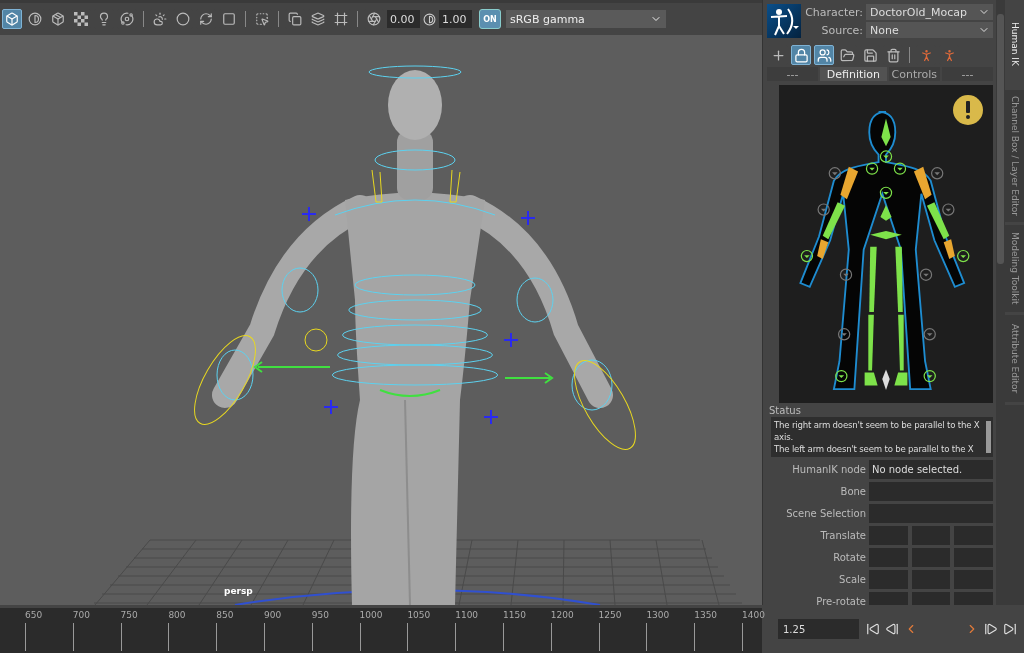 The image size is (1024, 653). I want to click on frame-number: 1150, so click(514, 615).